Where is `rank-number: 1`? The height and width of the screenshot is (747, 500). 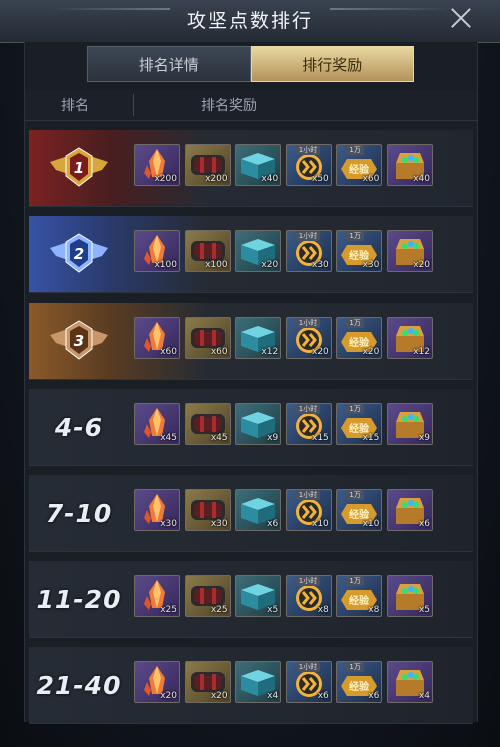
rank-number: 1 is located at coordinates (79, 168).